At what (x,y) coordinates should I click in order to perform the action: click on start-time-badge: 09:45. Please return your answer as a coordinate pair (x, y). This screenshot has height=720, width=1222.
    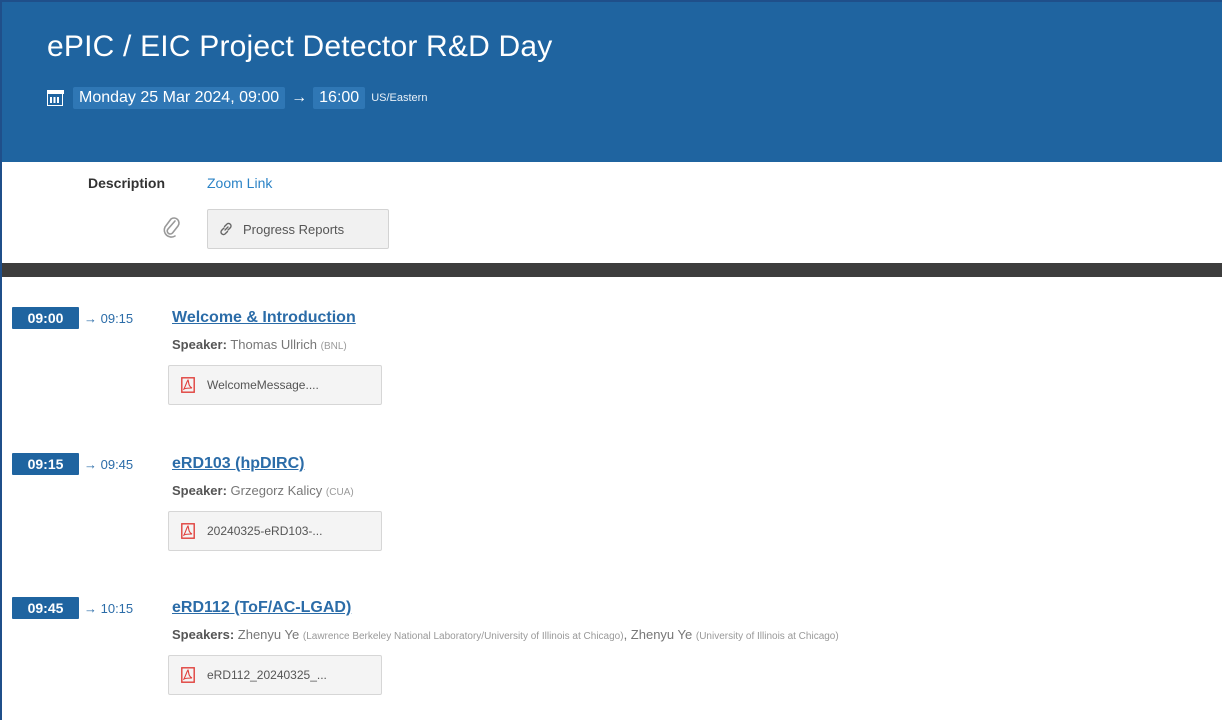
    Looking at the image, I should click on (45, 608).